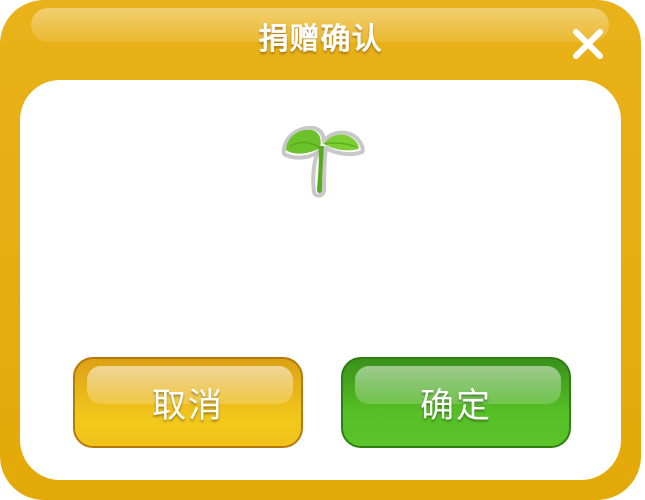 The image size is (645, 500). Describe the element at coordinates (188, 406) in the screenshot. I see `cancel-button-label: 取消` at that location.